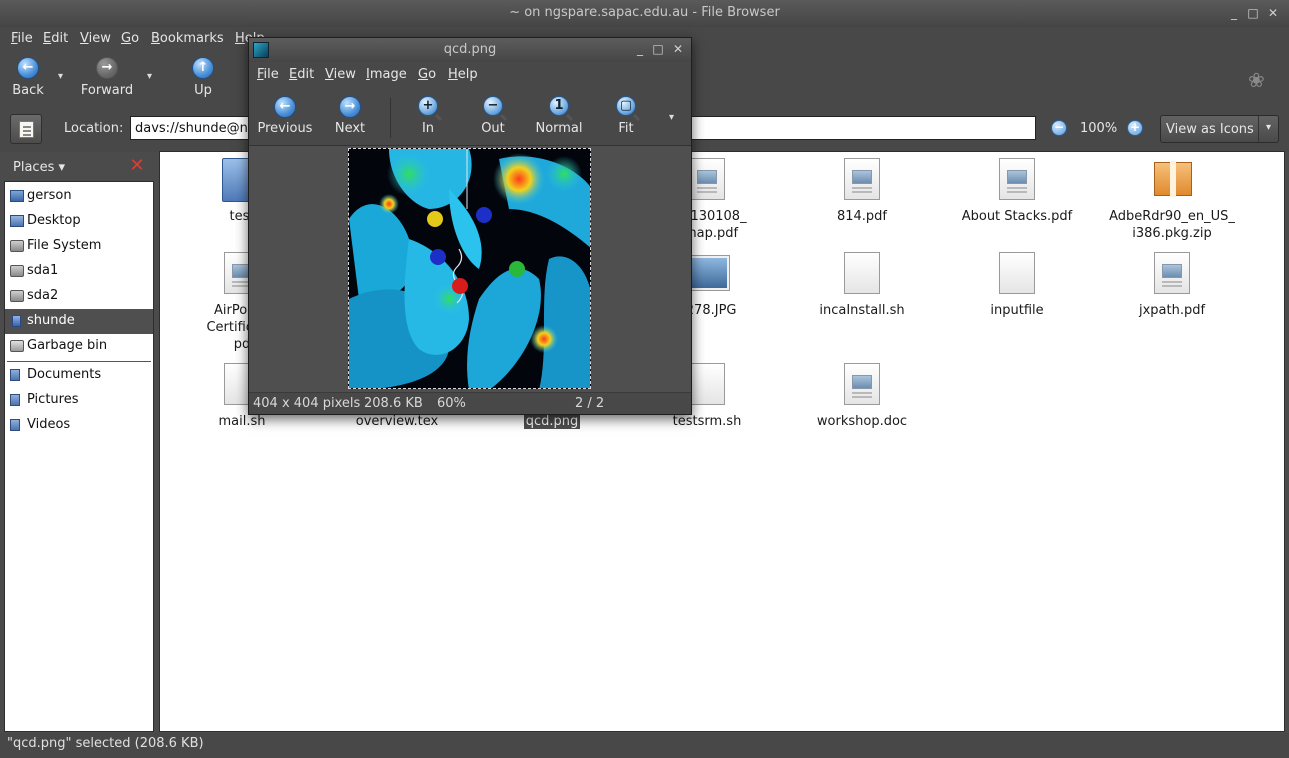 The image size is (1289, 758). Describe the element at coordinates (43, 270) in the screenshot. I see `sidebar-item-label: sda1` at that location.